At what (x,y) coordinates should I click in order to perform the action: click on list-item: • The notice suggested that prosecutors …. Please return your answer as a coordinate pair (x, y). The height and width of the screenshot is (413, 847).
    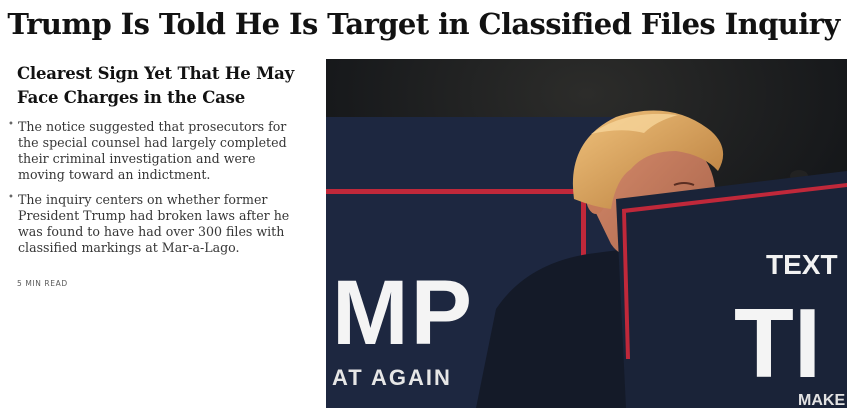
    Looking at the image, I should click on (156, 151).